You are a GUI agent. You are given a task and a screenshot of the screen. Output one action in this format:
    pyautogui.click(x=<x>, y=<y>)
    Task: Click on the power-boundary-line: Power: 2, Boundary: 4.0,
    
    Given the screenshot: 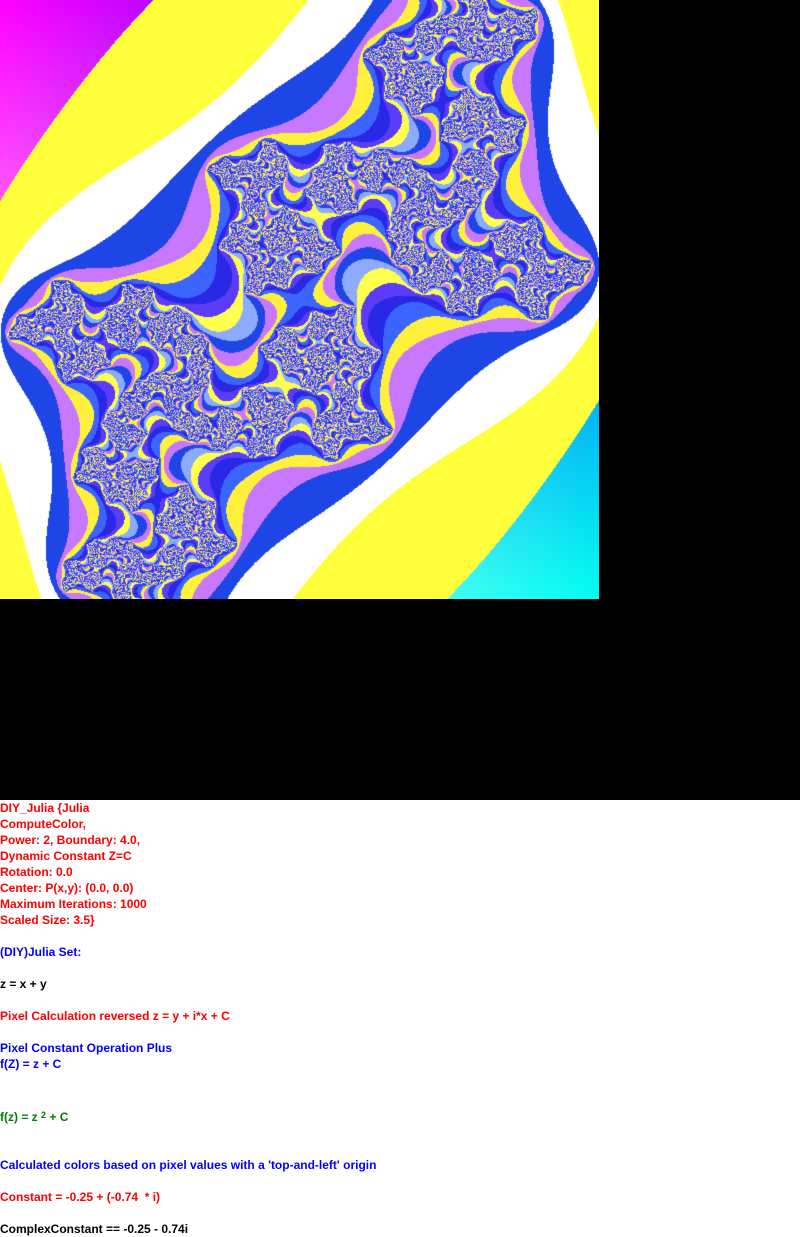 What is the action you would take?
    pyautogui.click(x=70, y=840)
    